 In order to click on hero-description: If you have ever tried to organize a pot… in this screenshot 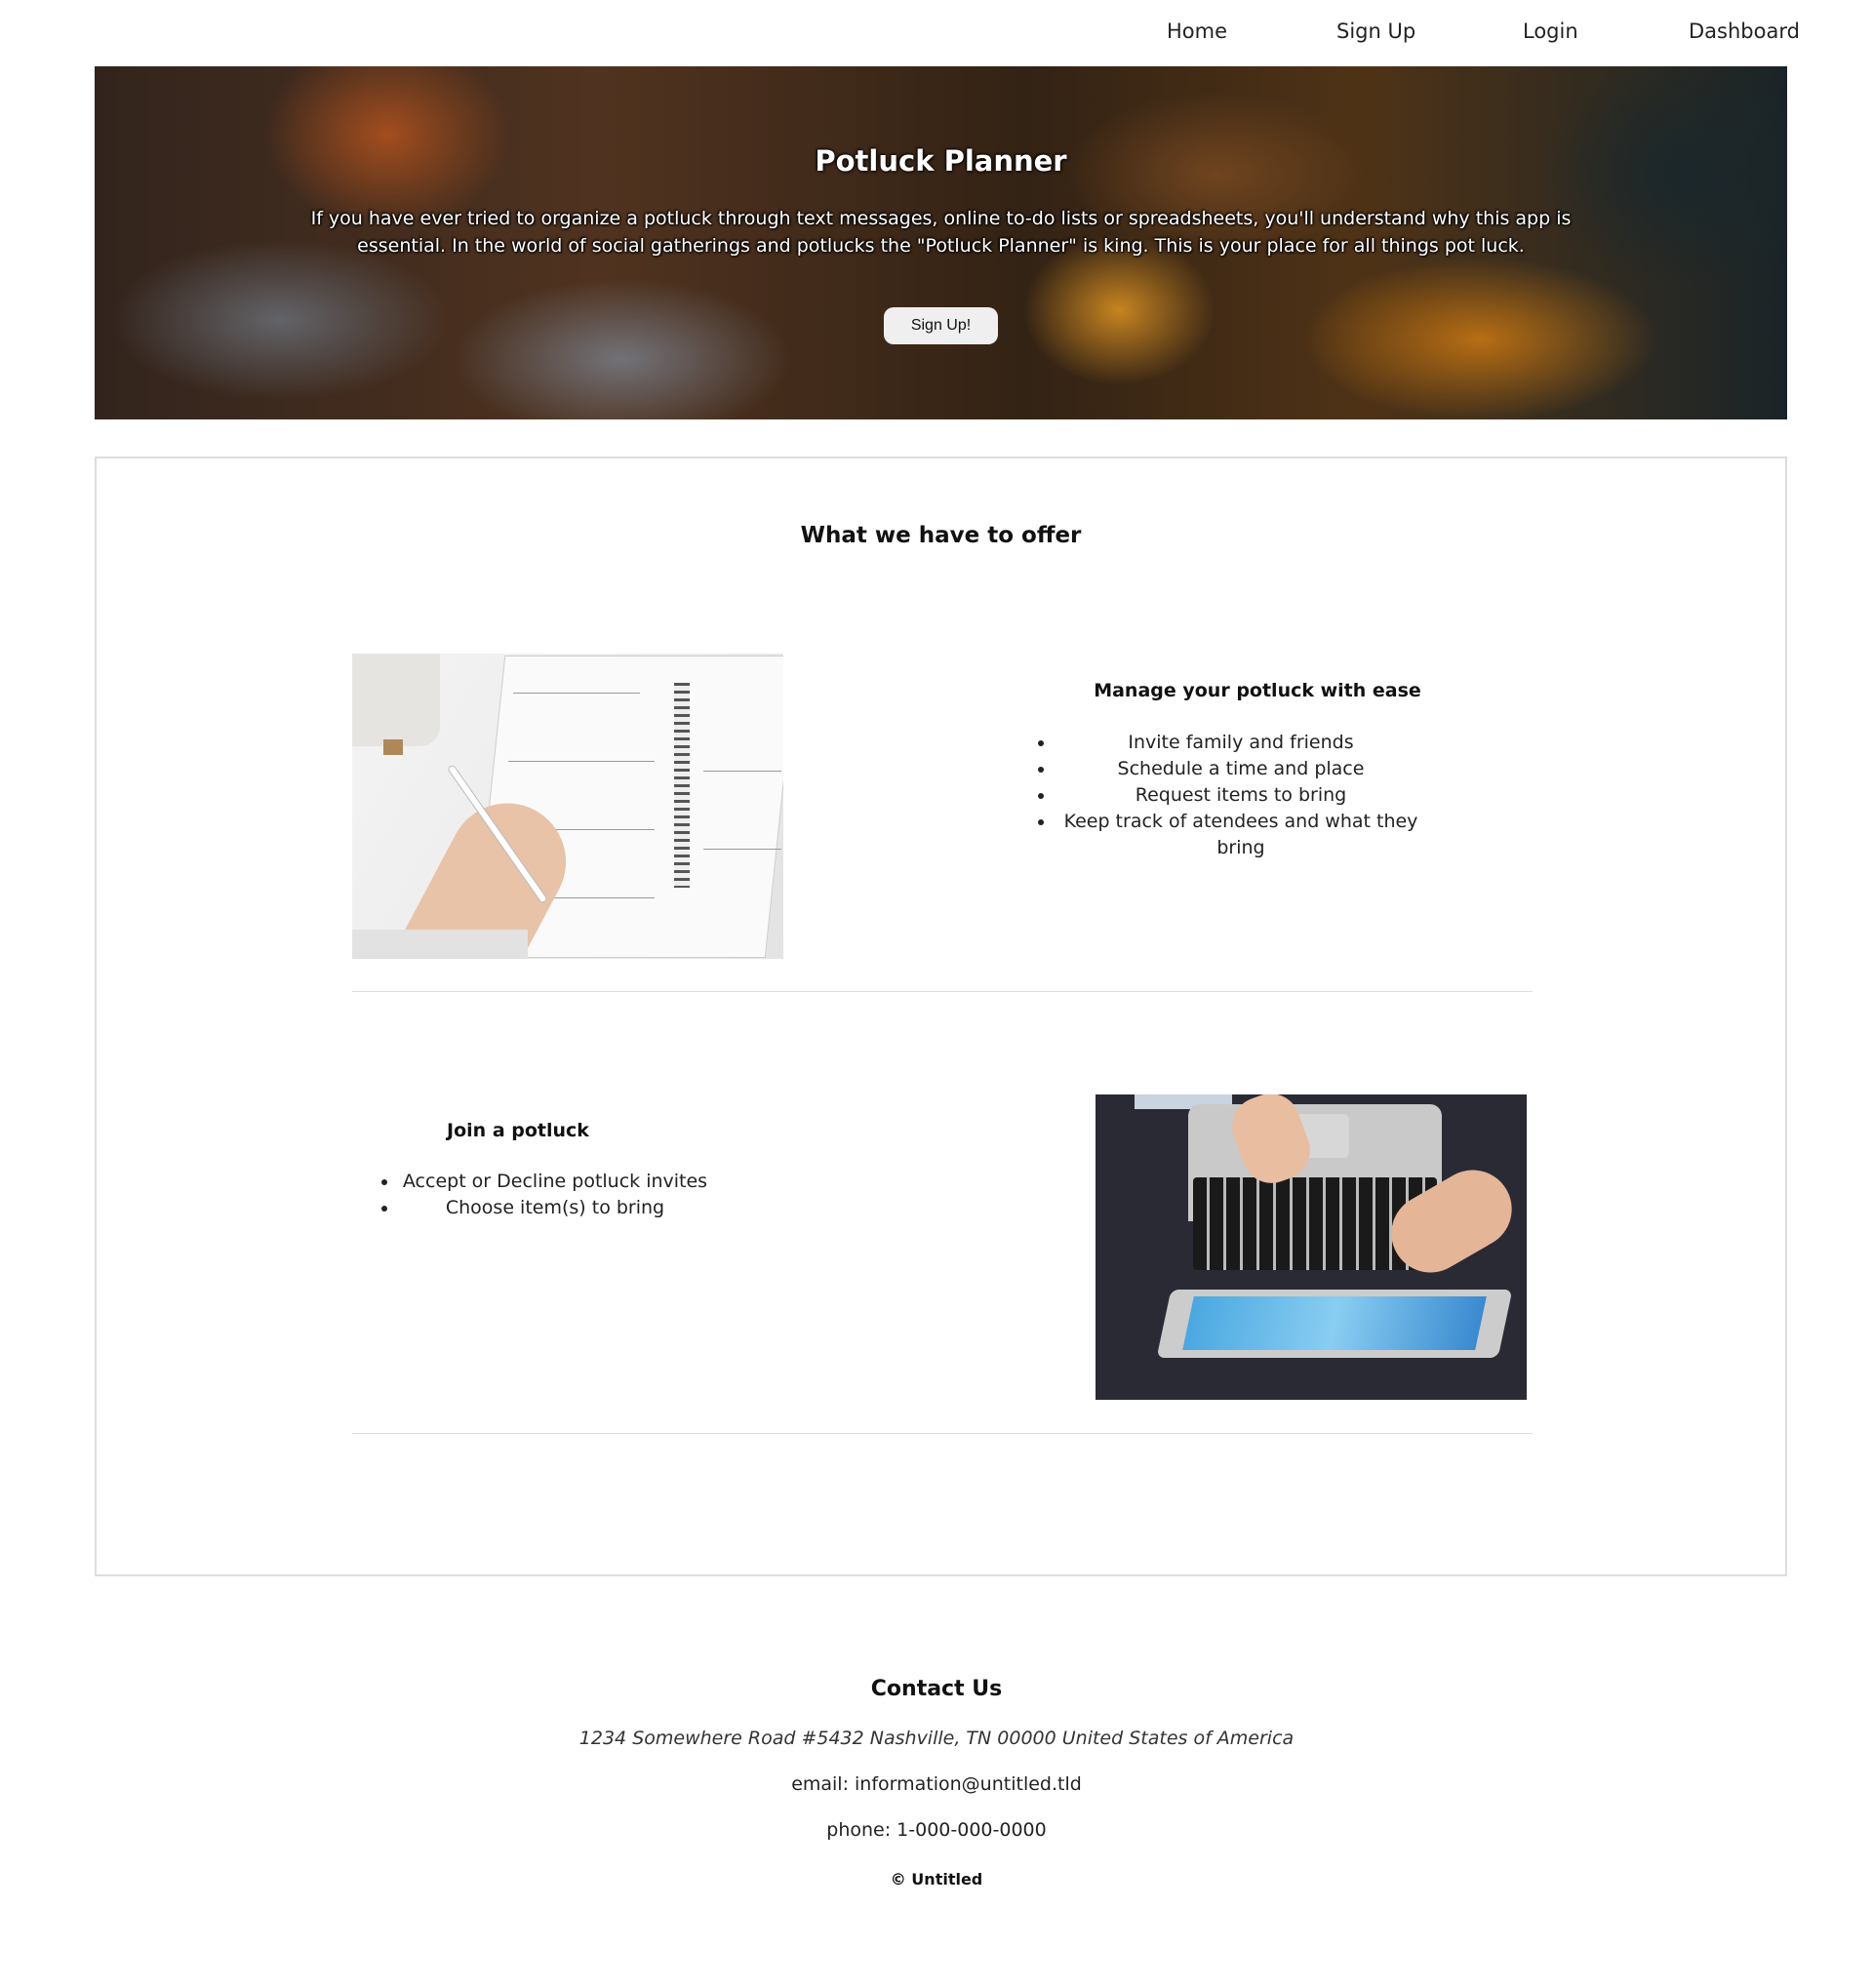, I will do `click(941, 232)`.